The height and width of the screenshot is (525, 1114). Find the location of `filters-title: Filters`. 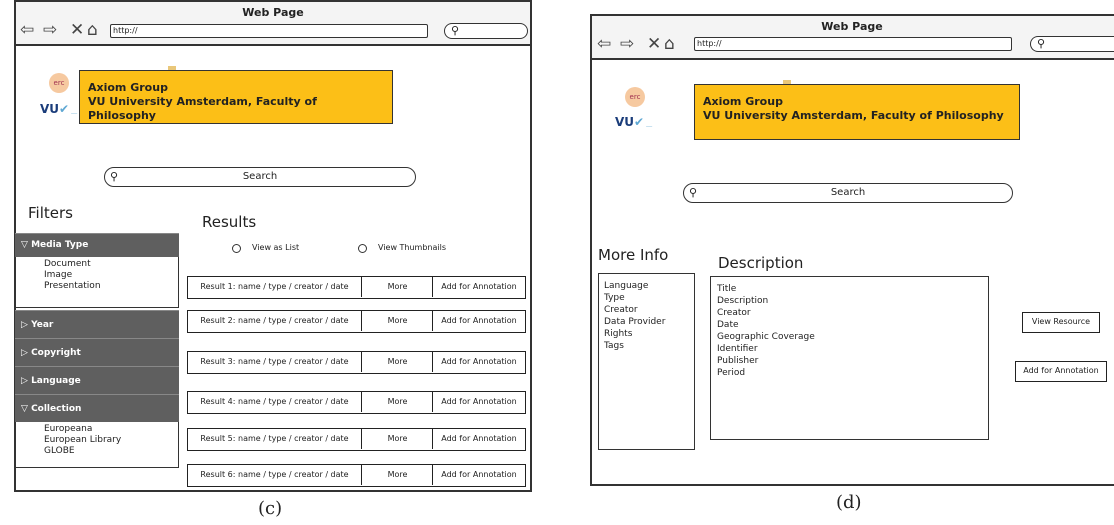

filters-title: Filters is located at coordinates (50, 213).